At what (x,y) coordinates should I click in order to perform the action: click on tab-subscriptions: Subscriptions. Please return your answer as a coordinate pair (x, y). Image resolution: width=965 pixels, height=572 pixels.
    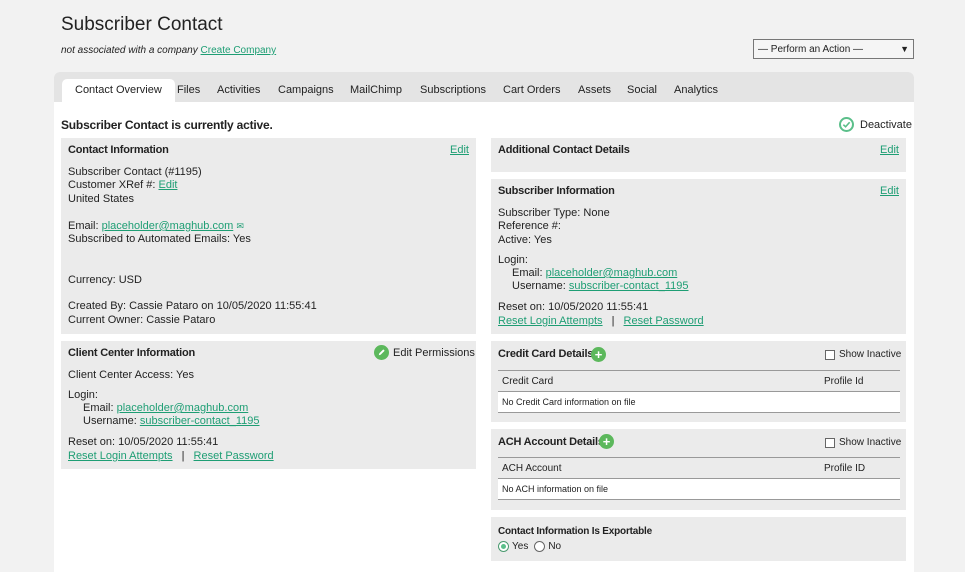
    Looking at the image, I should click on (453, 90).